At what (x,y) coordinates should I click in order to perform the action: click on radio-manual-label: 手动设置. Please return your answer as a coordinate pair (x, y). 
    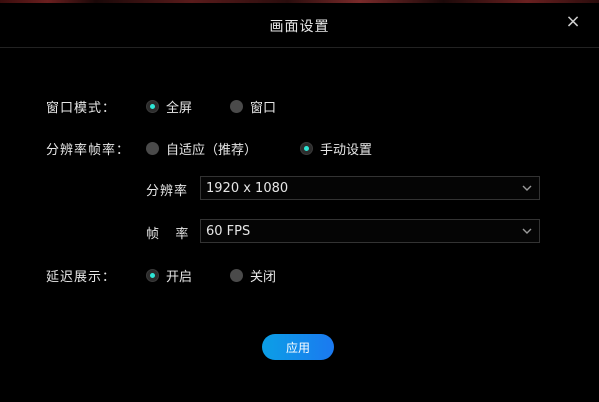
    Looking at the image, I should click on (346, 150).